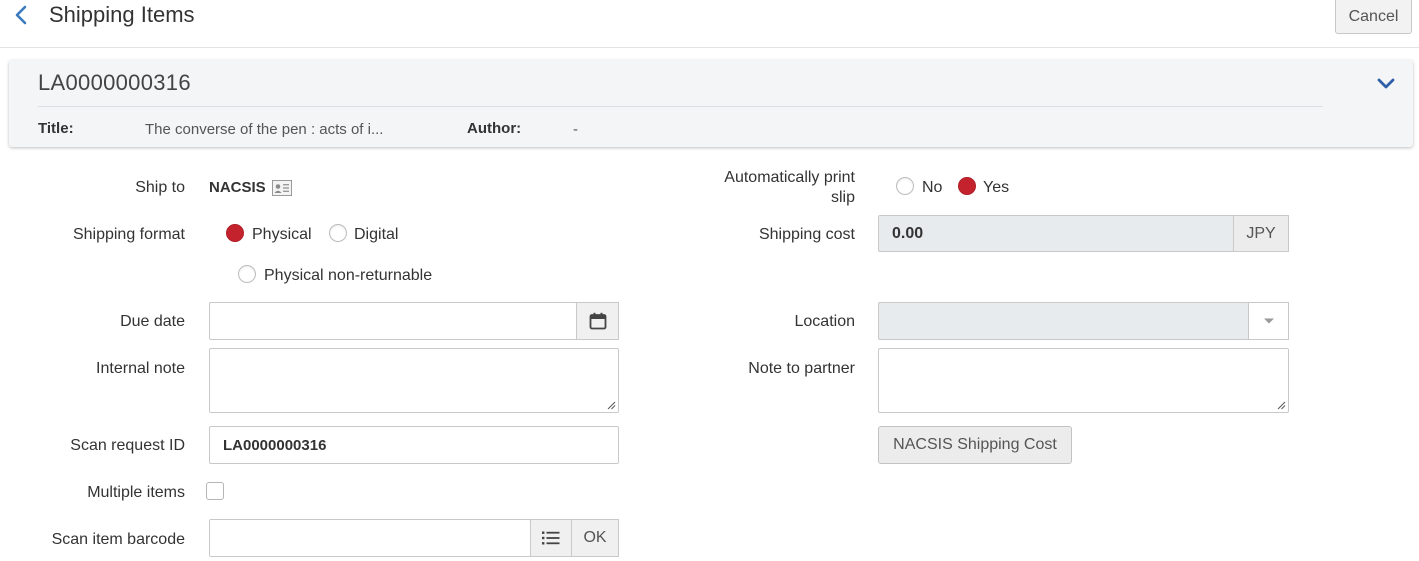  I want to click on location-dropdown-button, so click(1268, 321).